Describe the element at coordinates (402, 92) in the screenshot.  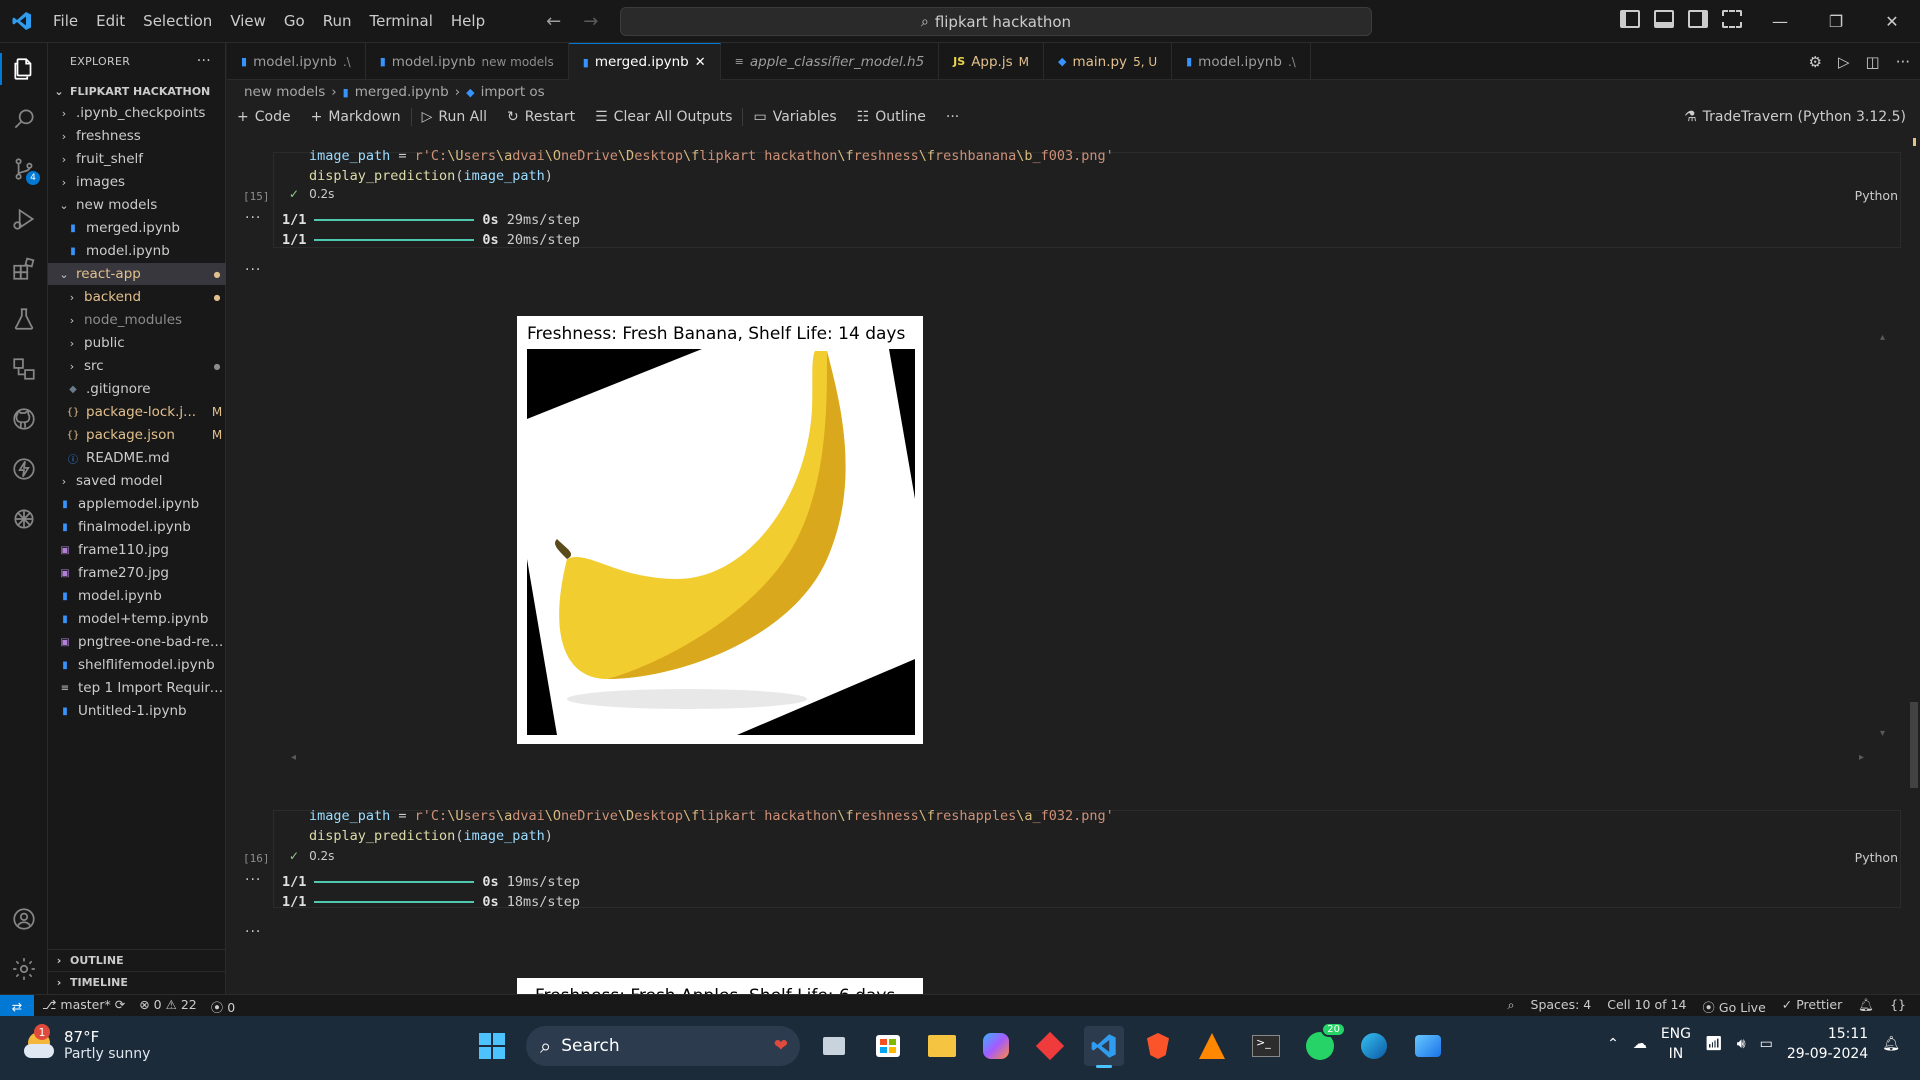
I see `breadcrumb-file: merged.ipynb` at that location.